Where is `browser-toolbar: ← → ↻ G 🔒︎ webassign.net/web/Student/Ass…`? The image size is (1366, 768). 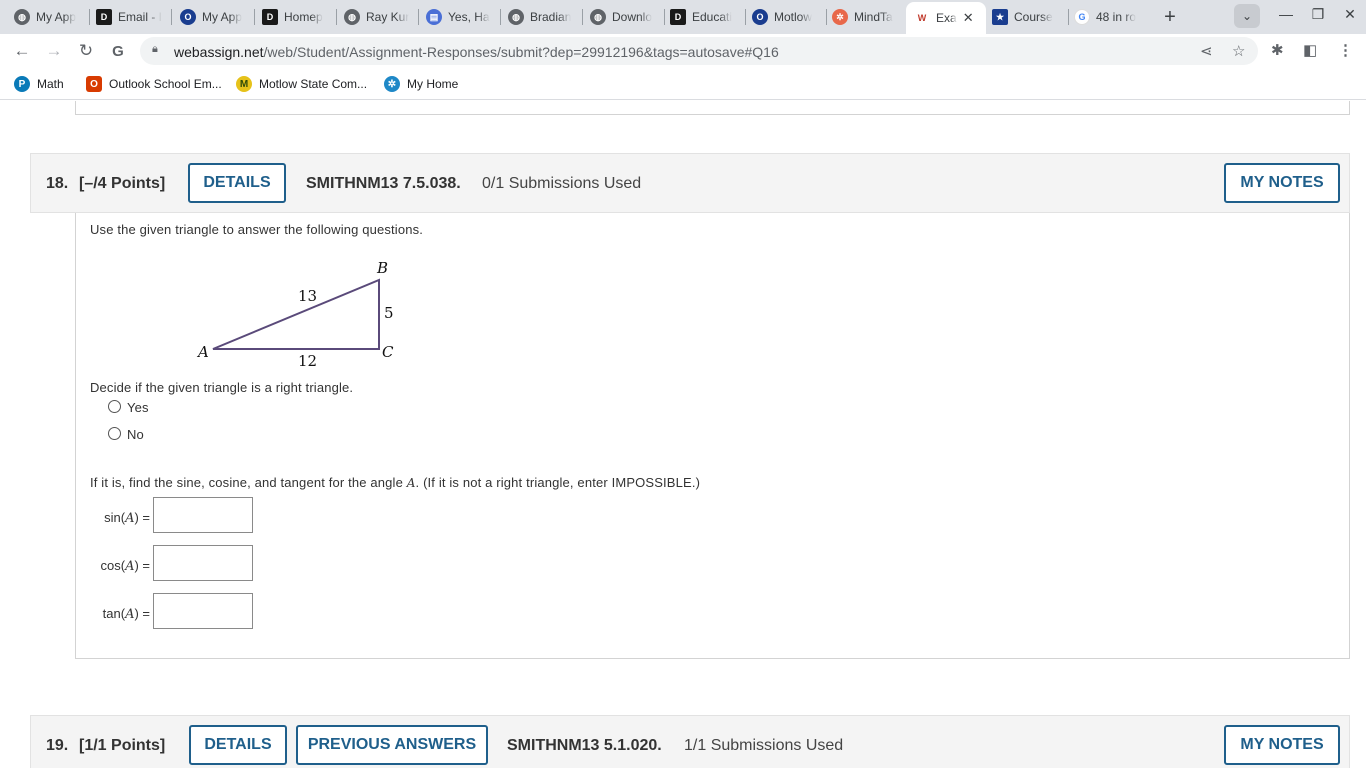
browser-toolbar: ← → ↻ G 🔒︎ webassign.net/web/Student/Ass… is located at coordinates (683, 51).